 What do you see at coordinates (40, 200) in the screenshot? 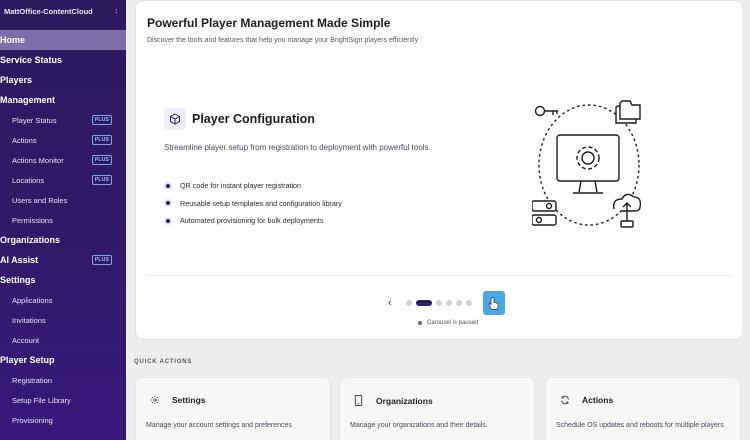
I see `sidebar-item-label: Users and Roles` at bounding box center [40, 200].